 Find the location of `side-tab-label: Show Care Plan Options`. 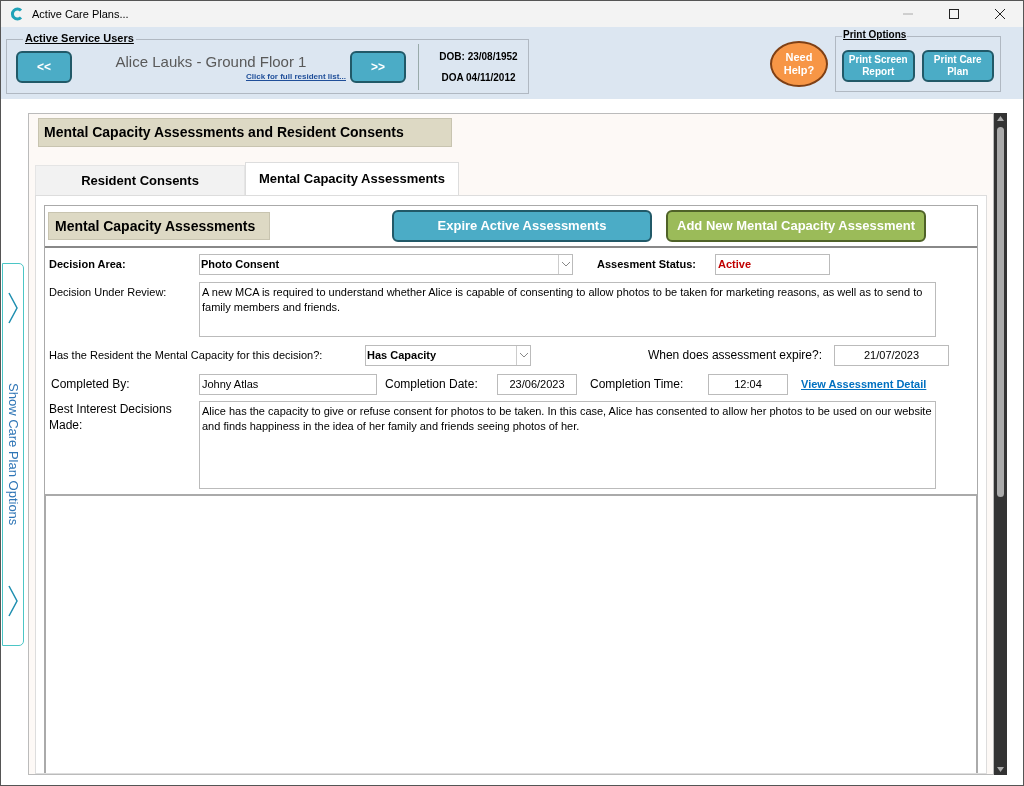

side-tab-label: Show Care Plan Options is located at coordinates (13, 454).